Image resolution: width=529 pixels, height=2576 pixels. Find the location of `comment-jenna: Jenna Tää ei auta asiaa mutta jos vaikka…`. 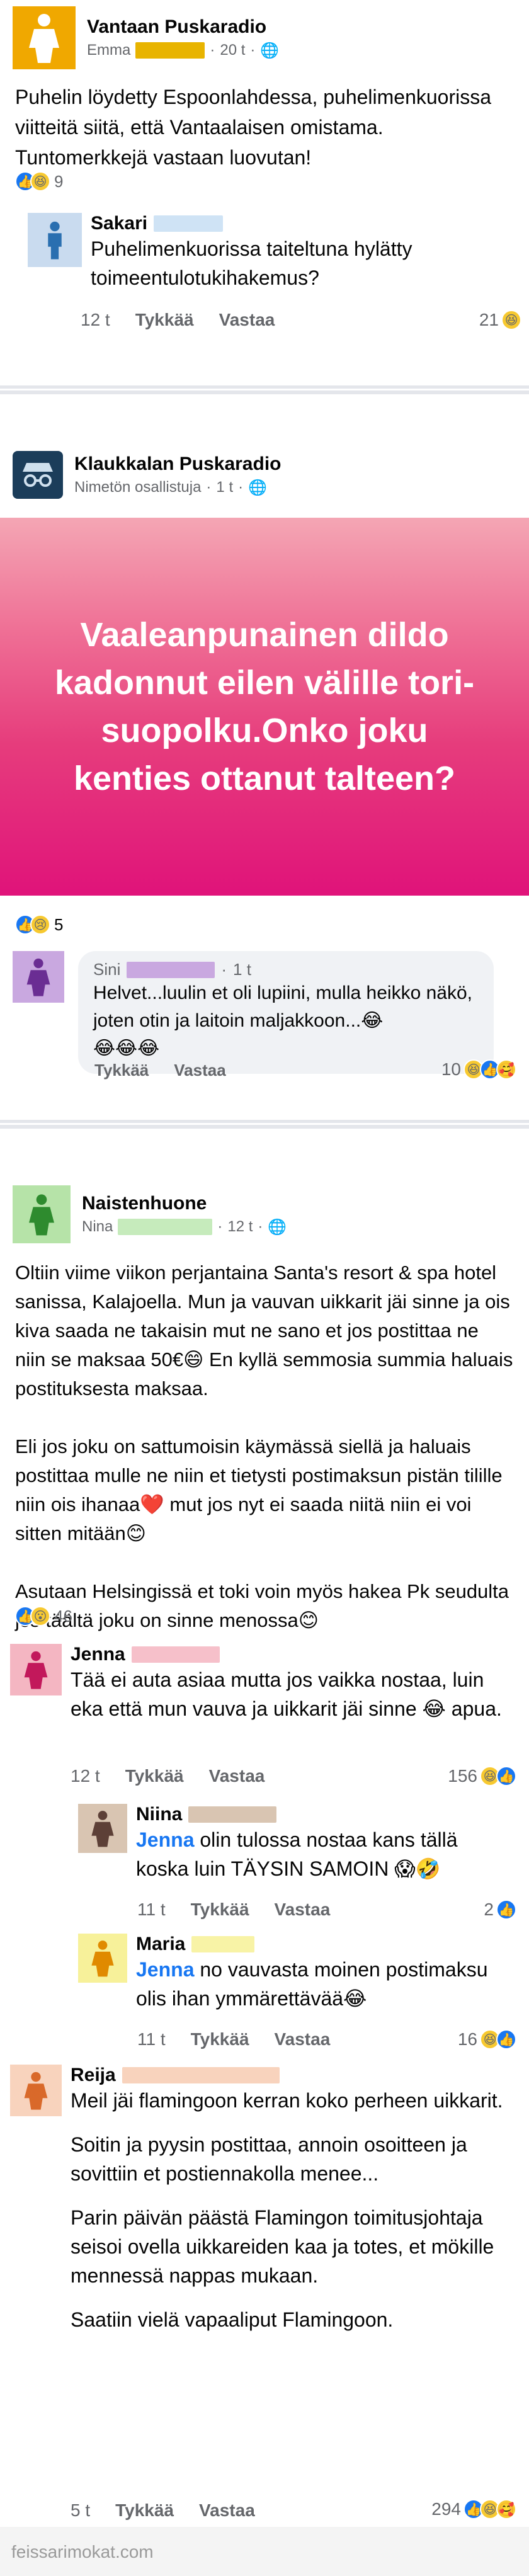

comment-jenna: Jenna Tää ei auta asiaa mutta jos vaikka… is located at coordinates (263, 1683).